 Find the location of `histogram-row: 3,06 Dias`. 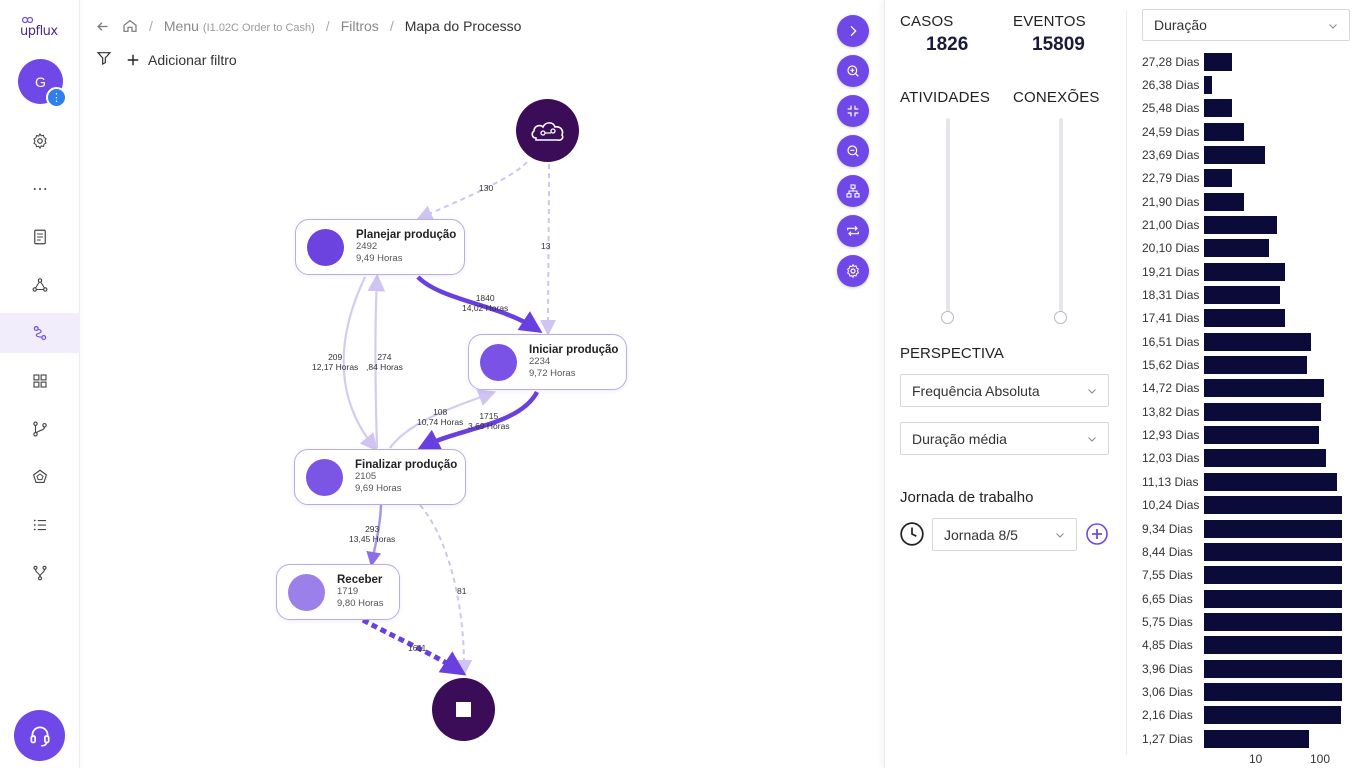

histogram-row: 3,06 Dias is located at coordinates (1242, 691).